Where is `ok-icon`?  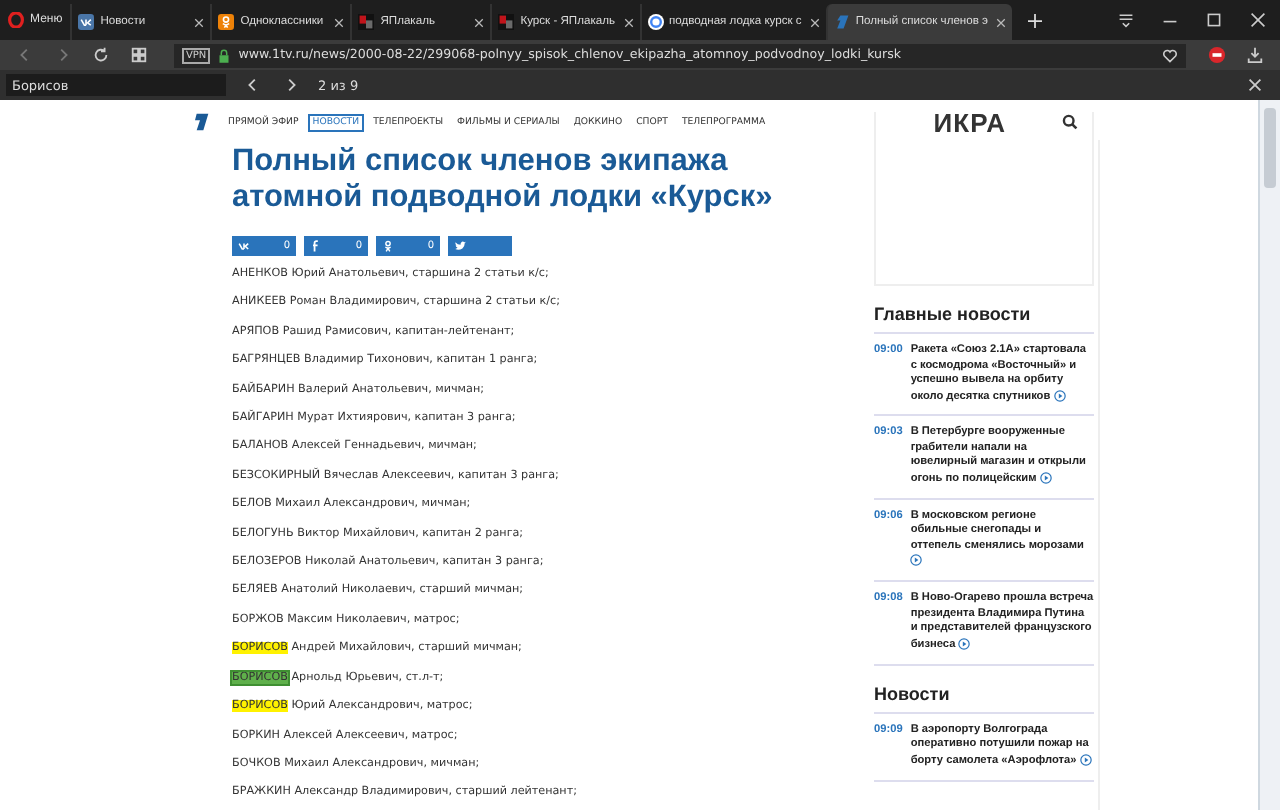 ok-icon is located at coordinates (388, 246).